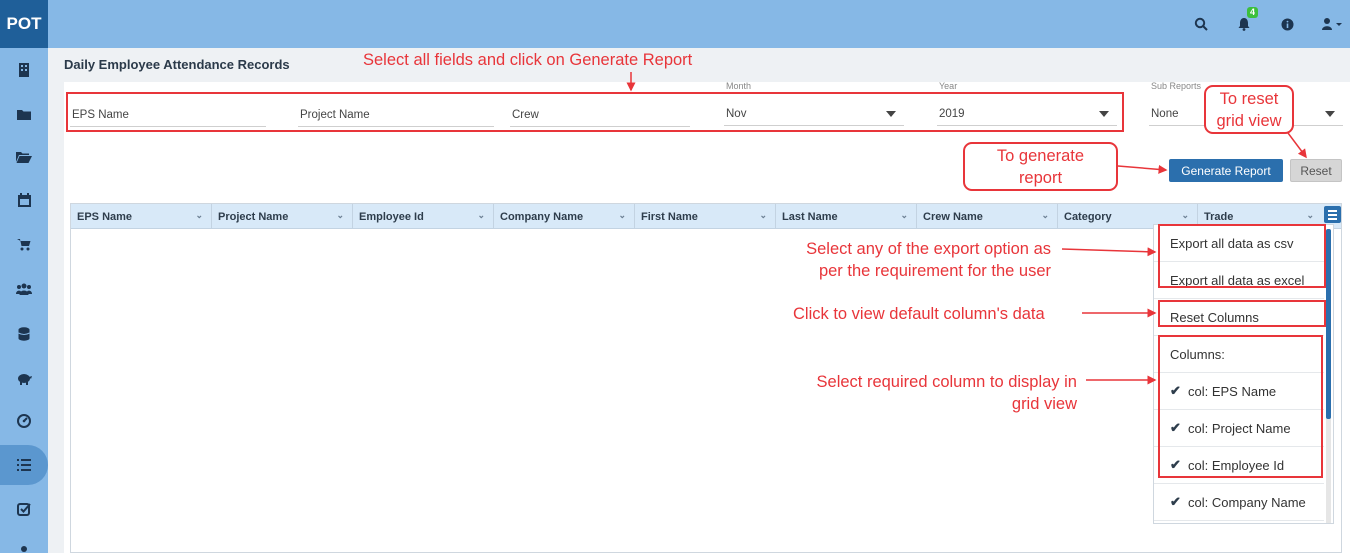  I want to click on column-menu-scrollbar, so click(1328, 376).